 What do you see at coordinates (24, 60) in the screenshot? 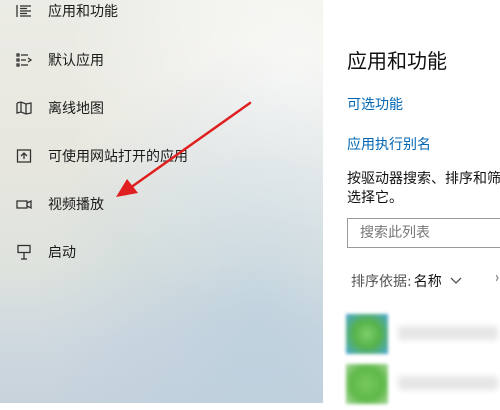
I see `default-apps-icon` at bounding box center [24, 60].